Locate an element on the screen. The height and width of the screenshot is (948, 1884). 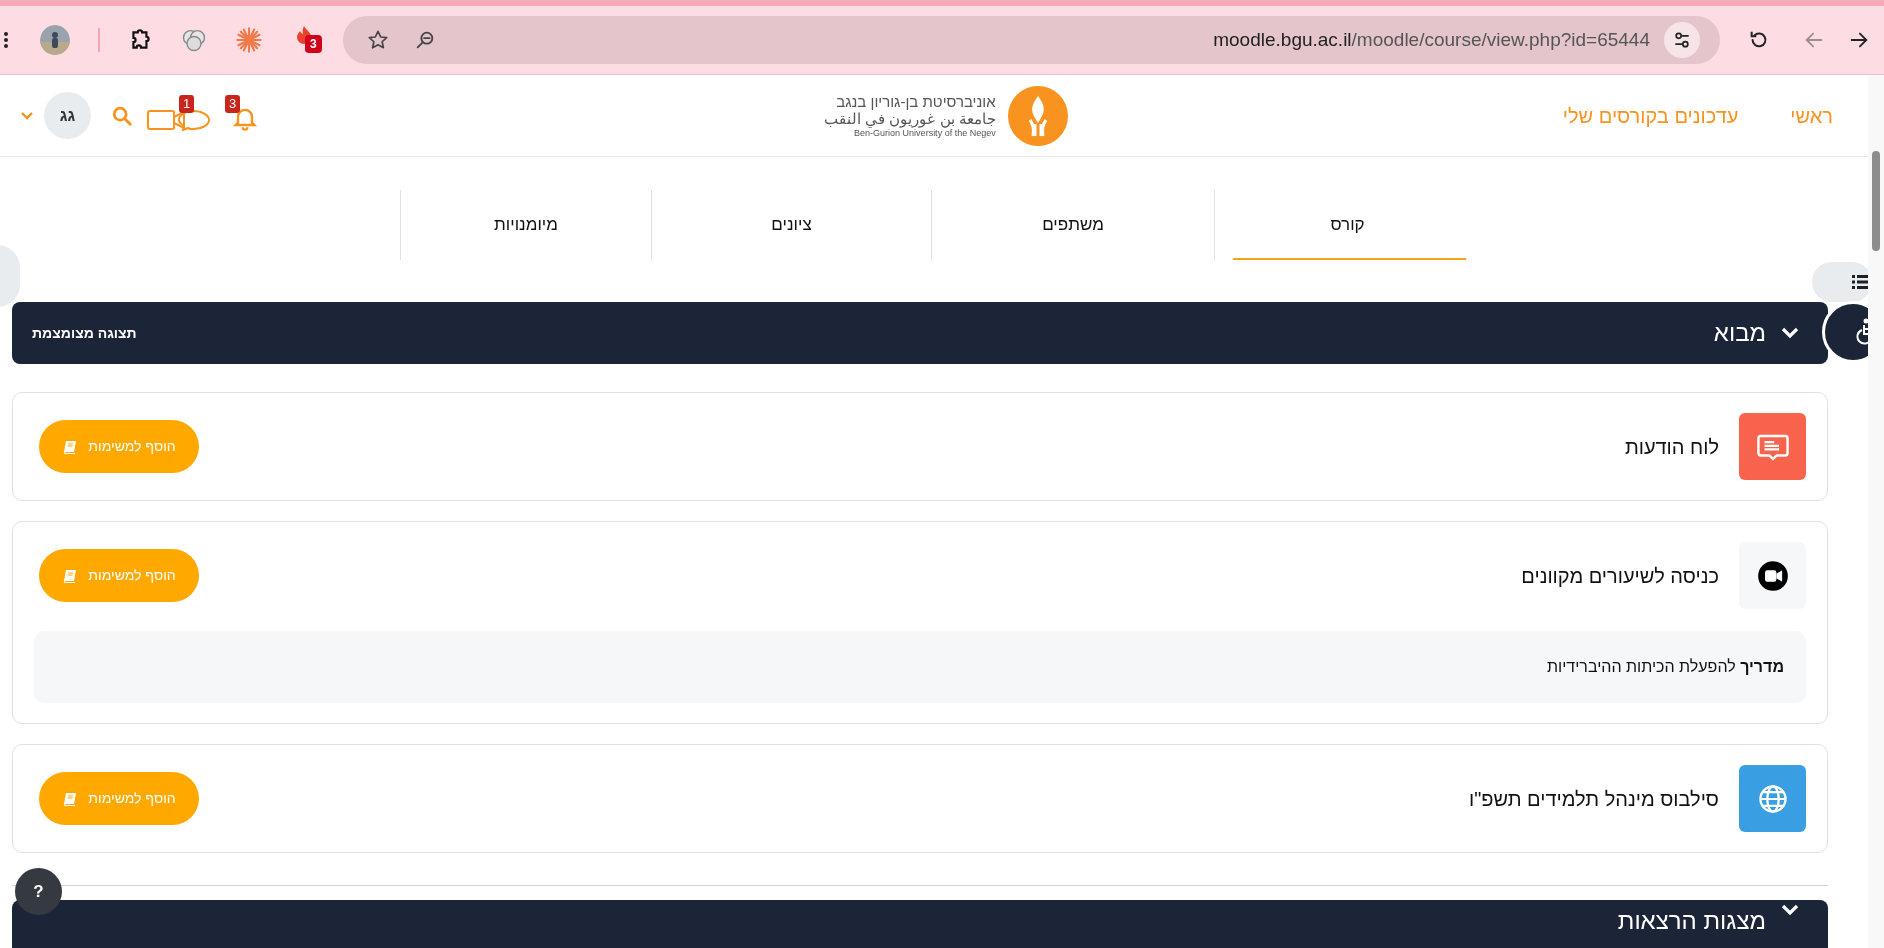
collapse-link: תצוגה מצומצמת is located at coordinates (84, 333).